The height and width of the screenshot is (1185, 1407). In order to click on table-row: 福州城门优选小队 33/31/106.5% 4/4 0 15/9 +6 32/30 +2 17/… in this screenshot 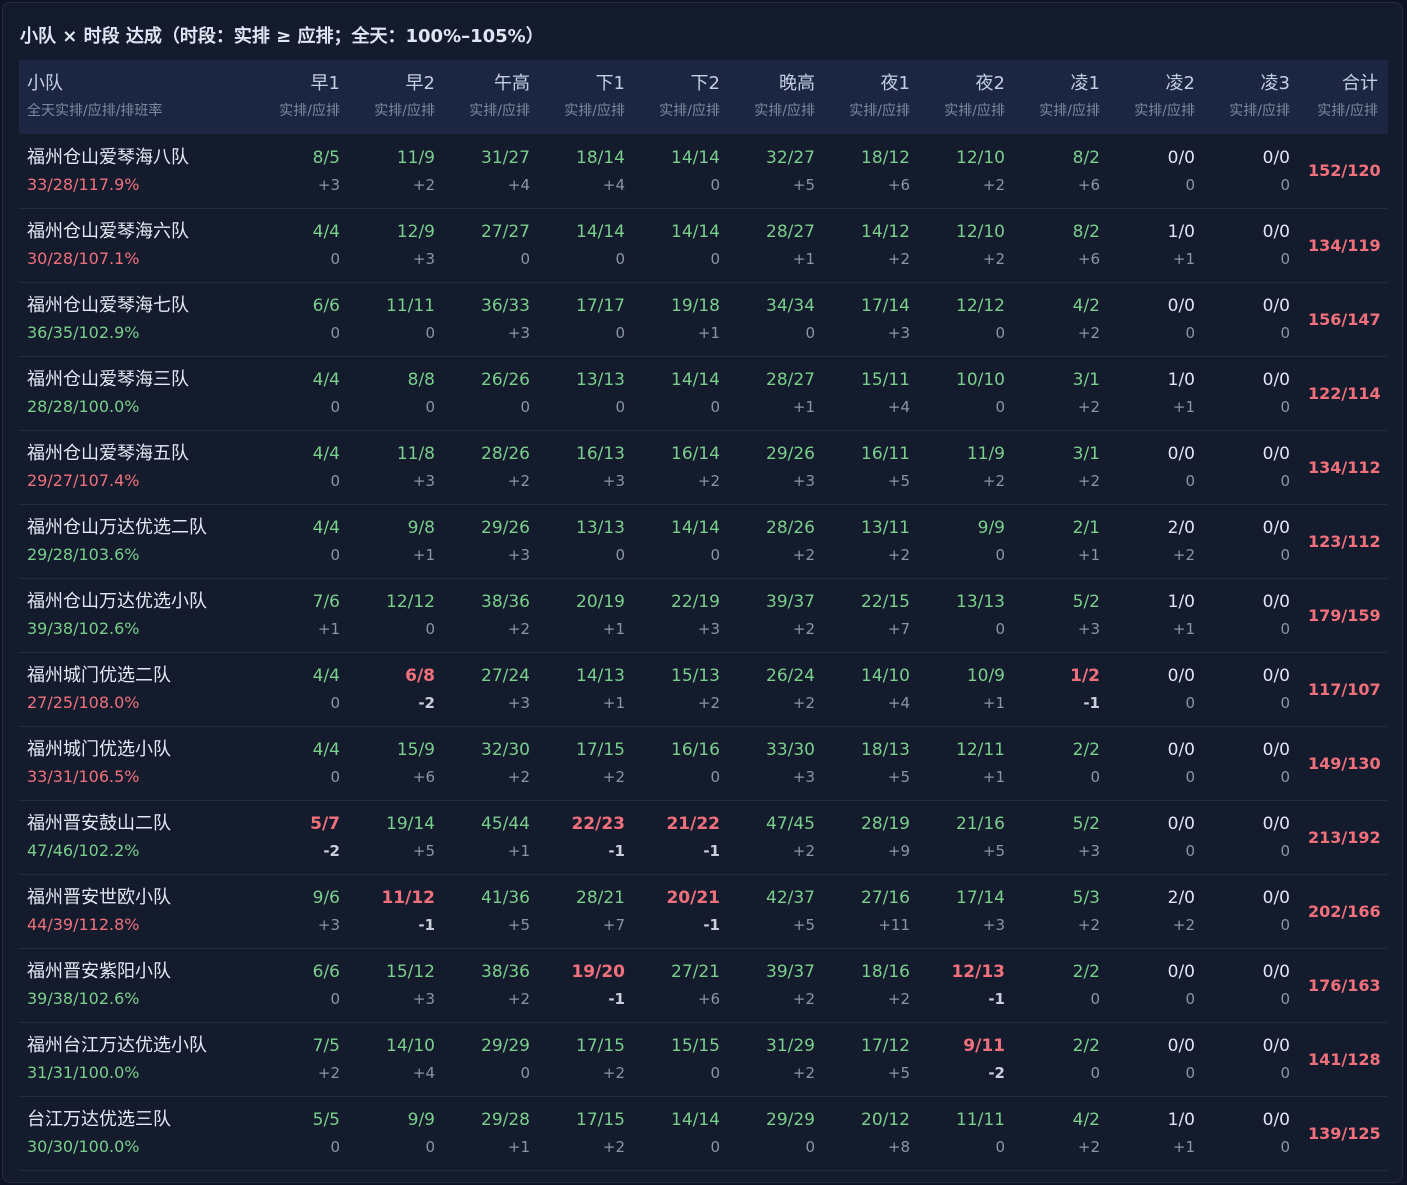, I will do `click(703, 763)`.